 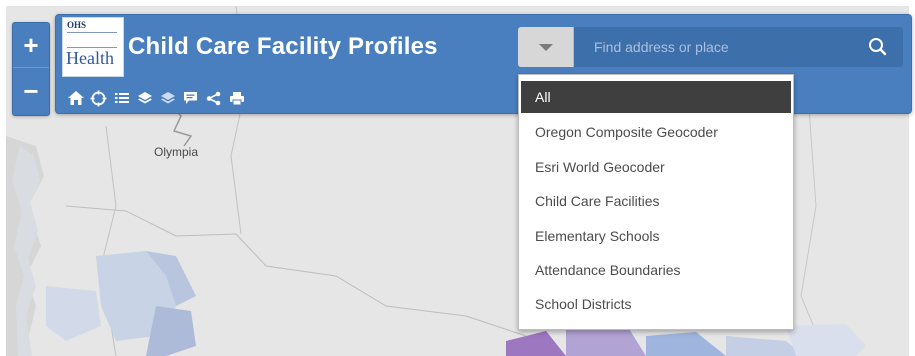 I want to click on print-icon, so click(x=236, y=98).